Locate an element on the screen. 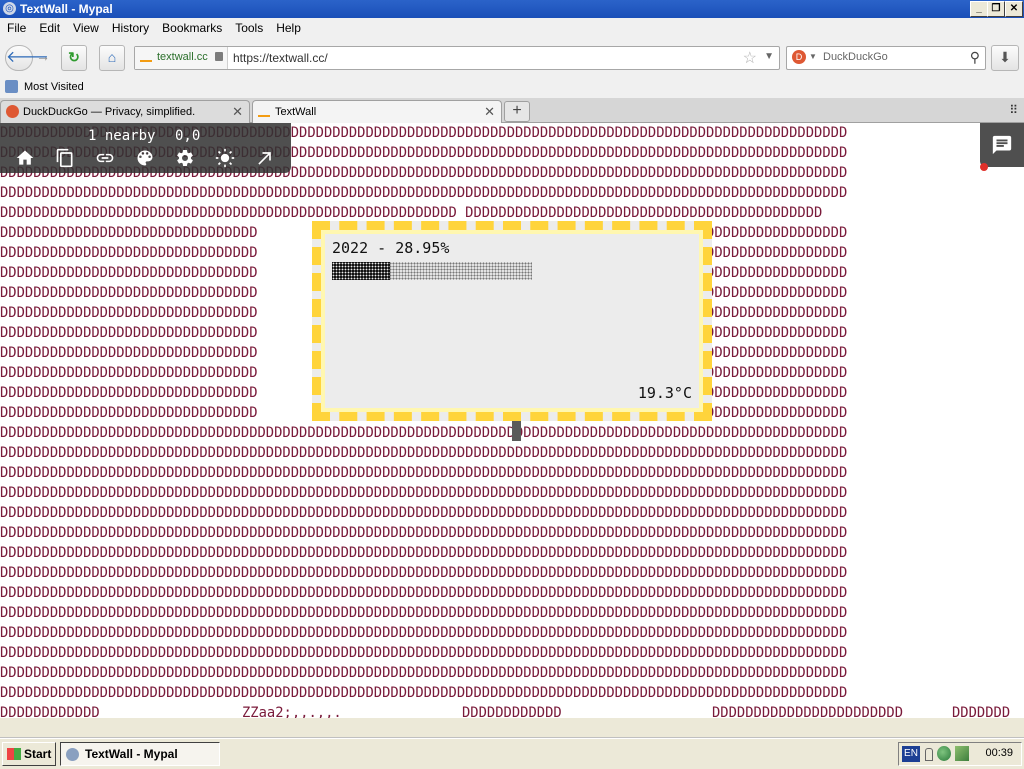 The height and width of the screenshot is (769, 1024). tray-app-icon is located at coordinates (962, 753).